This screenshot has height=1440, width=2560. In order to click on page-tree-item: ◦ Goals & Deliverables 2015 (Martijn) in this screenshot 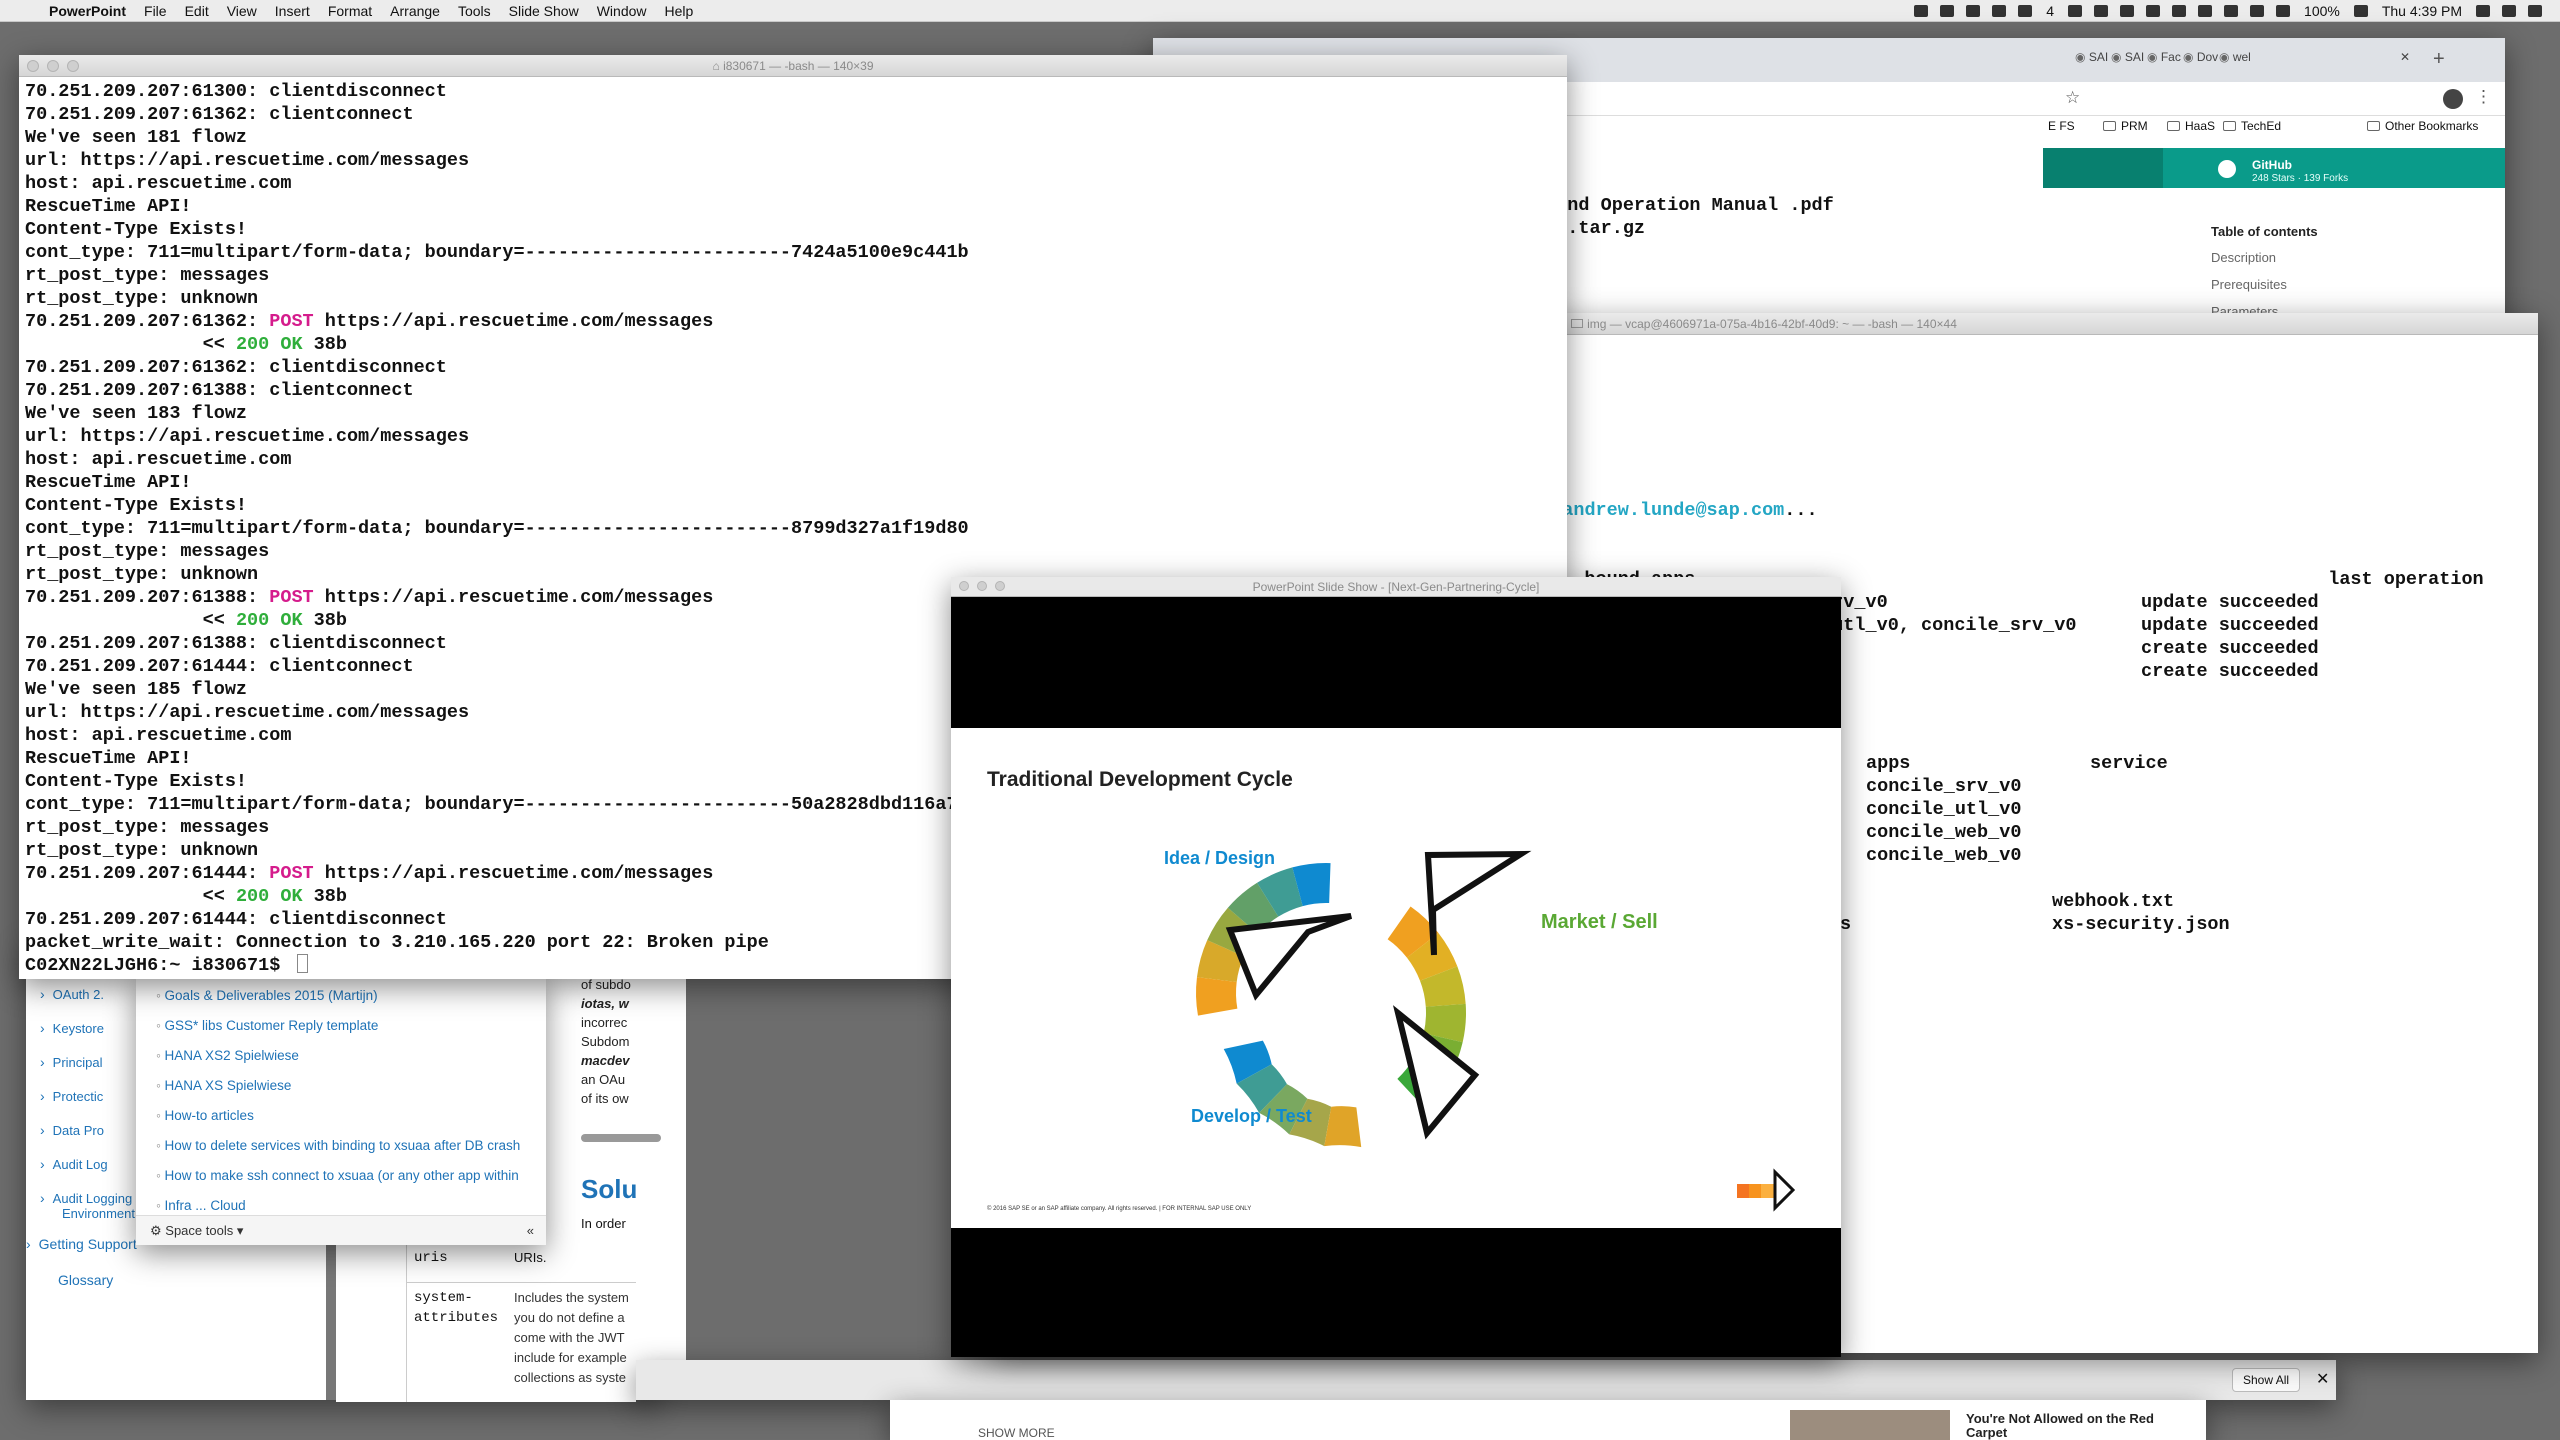, I will do `click(341, 1002)`.